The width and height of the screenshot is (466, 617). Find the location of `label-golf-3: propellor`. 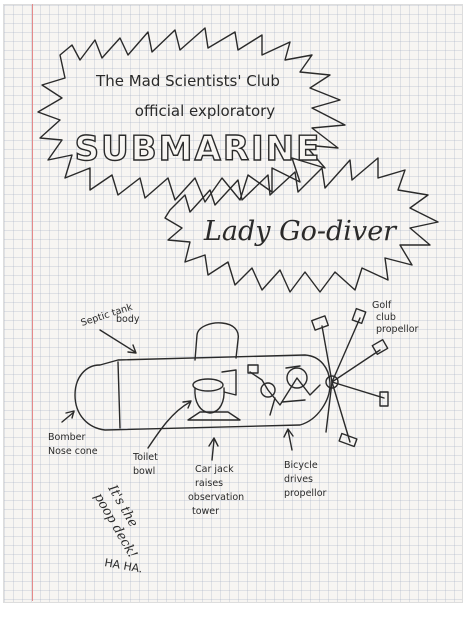

label-golf-3: propellor is located at coordinates (397, 329).